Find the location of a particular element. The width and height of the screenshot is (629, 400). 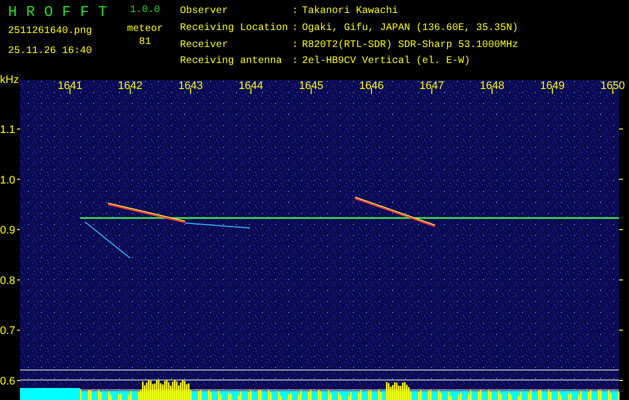

info-label: Receiver is located at coordinates (205, 45).